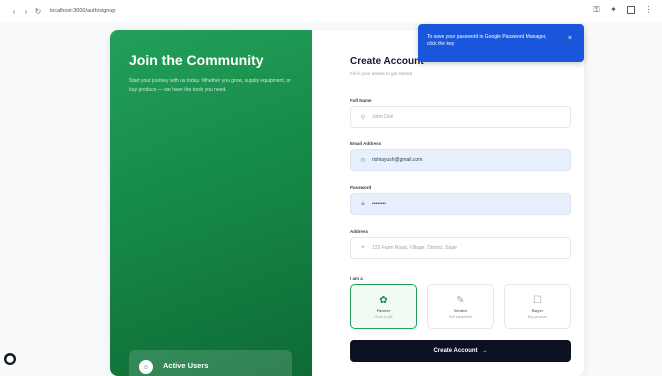 The height and width of the screenshot is (376, 662). I want to click on role-option-farmer: ✿ Farmer Grow & sell, so click(383, 306).